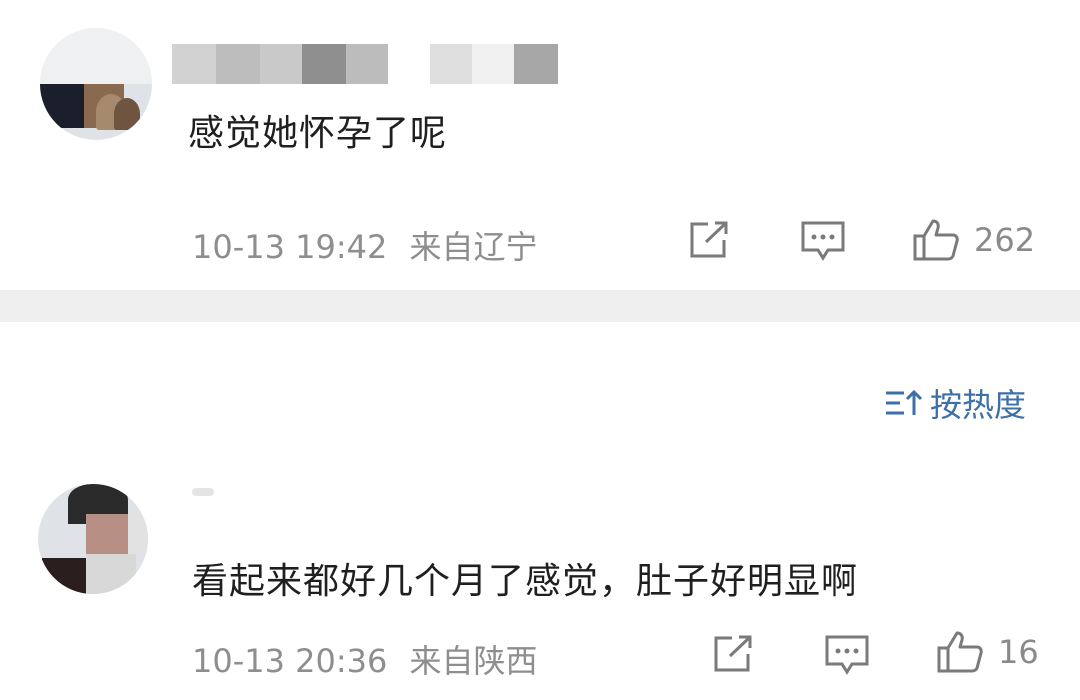  I want to click on sort-button: 按热度, so click(955, 403).